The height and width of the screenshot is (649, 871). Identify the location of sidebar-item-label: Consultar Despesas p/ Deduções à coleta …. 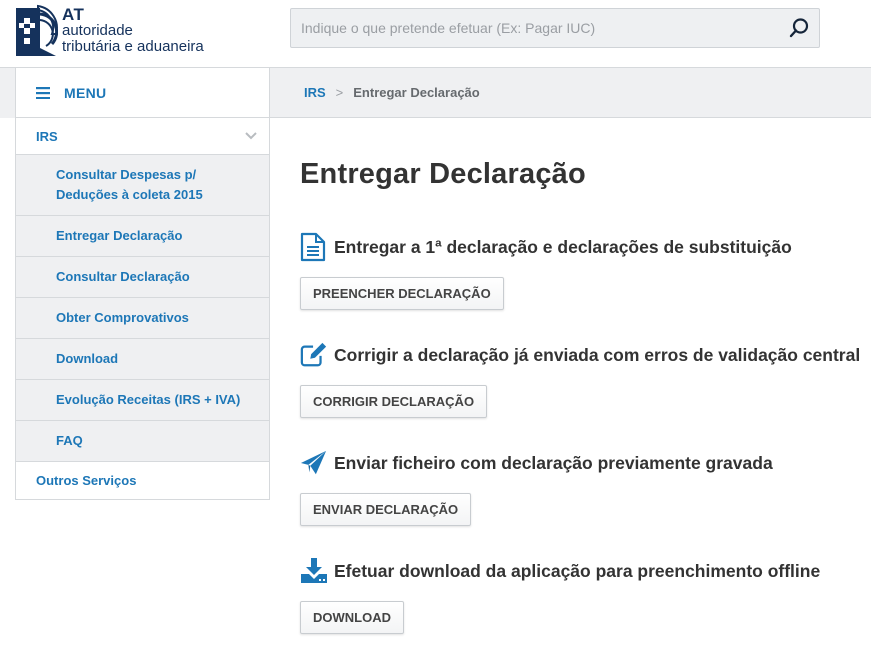
(129, 184).